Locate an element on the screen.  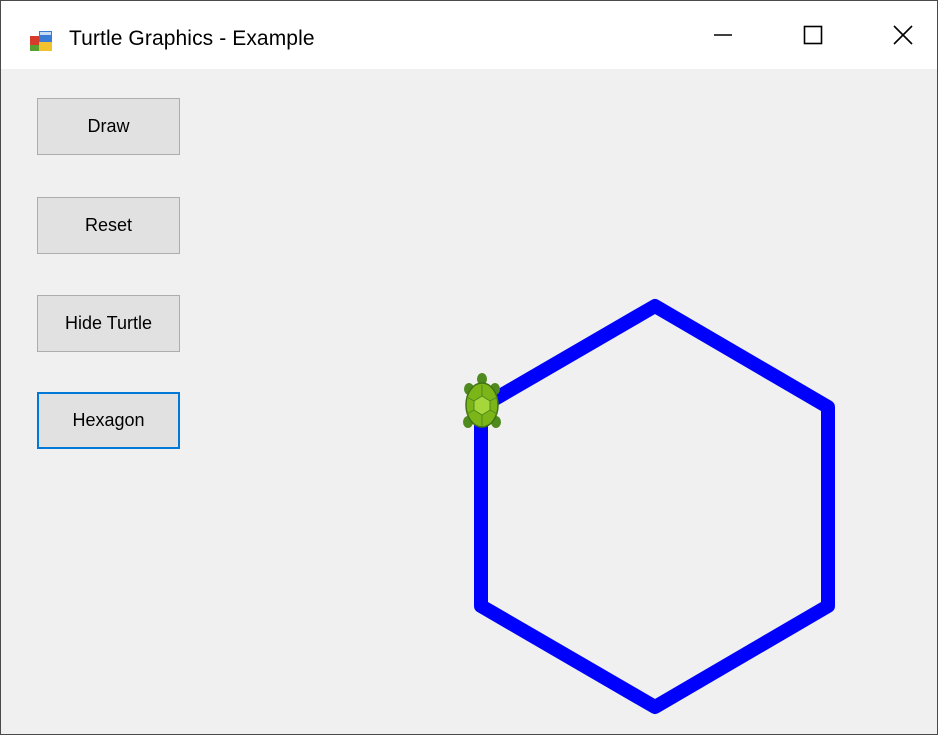
close-icon is located at coordinates (903, 35).